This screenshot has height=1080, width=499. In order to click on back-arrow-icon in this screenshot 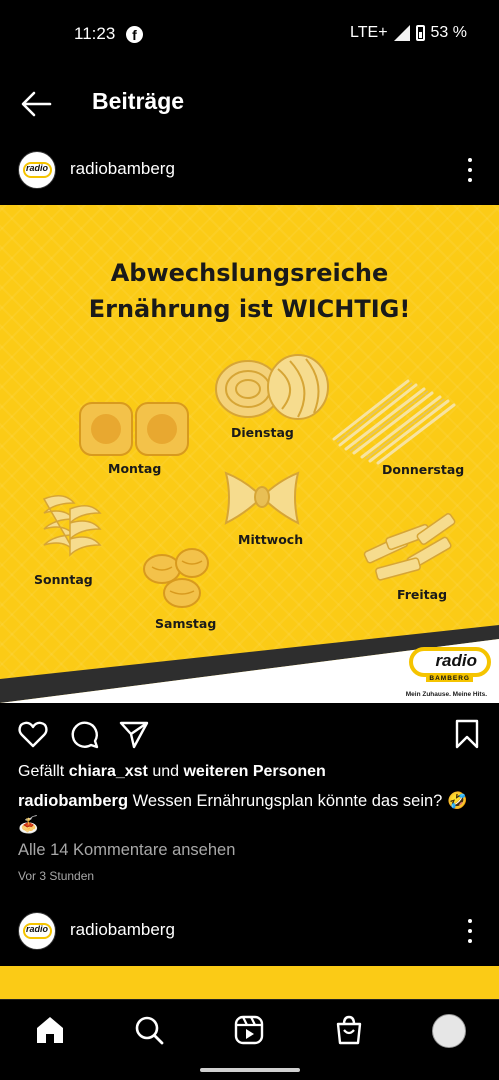, I will do `click(36, 104)`.